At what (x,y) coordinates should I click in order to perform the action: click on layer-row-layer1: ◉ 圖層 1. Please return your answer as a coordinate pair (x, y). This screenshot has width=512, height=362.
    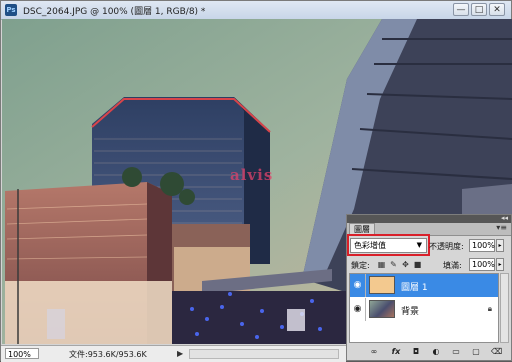
    Looking at the image, I should click on (424, 285).